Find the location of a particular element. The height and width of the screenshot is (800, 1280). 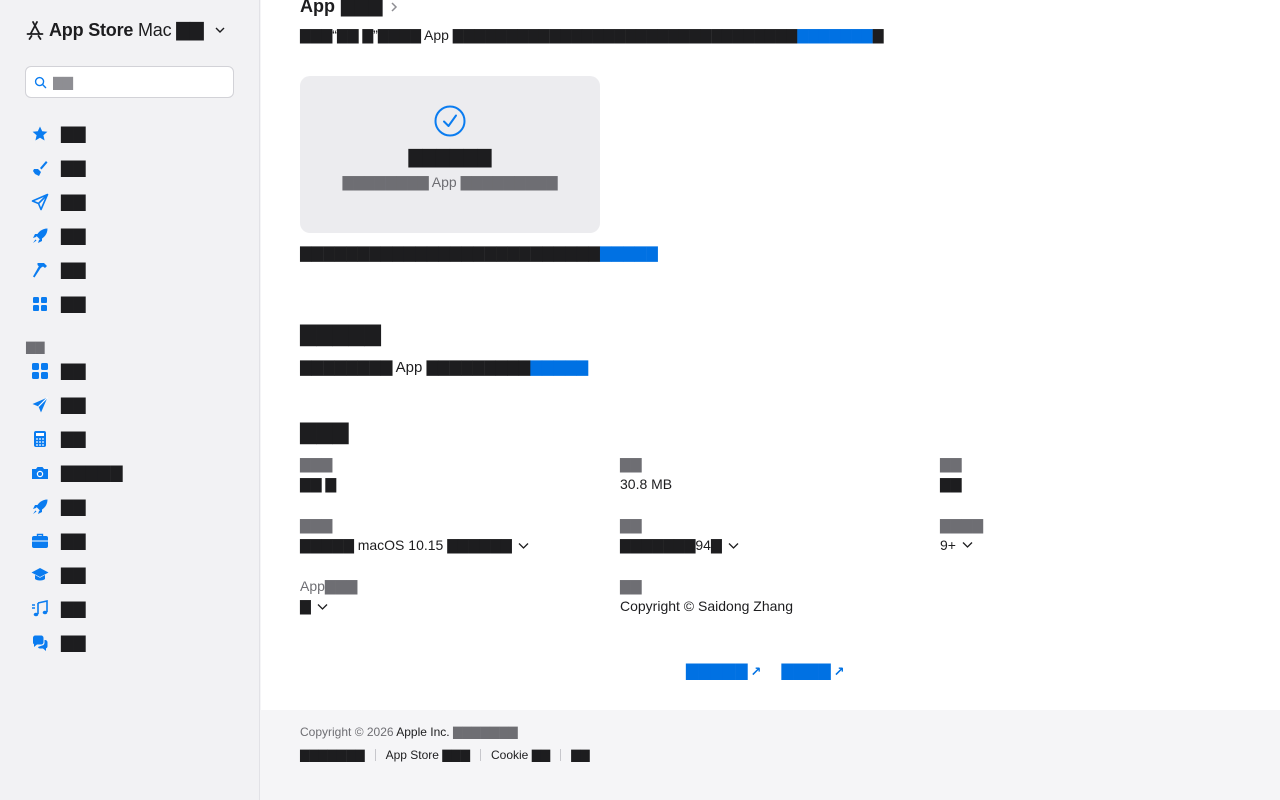

brand-menu: App Store Mac ▇▇ is located at coordinates (125, 30).